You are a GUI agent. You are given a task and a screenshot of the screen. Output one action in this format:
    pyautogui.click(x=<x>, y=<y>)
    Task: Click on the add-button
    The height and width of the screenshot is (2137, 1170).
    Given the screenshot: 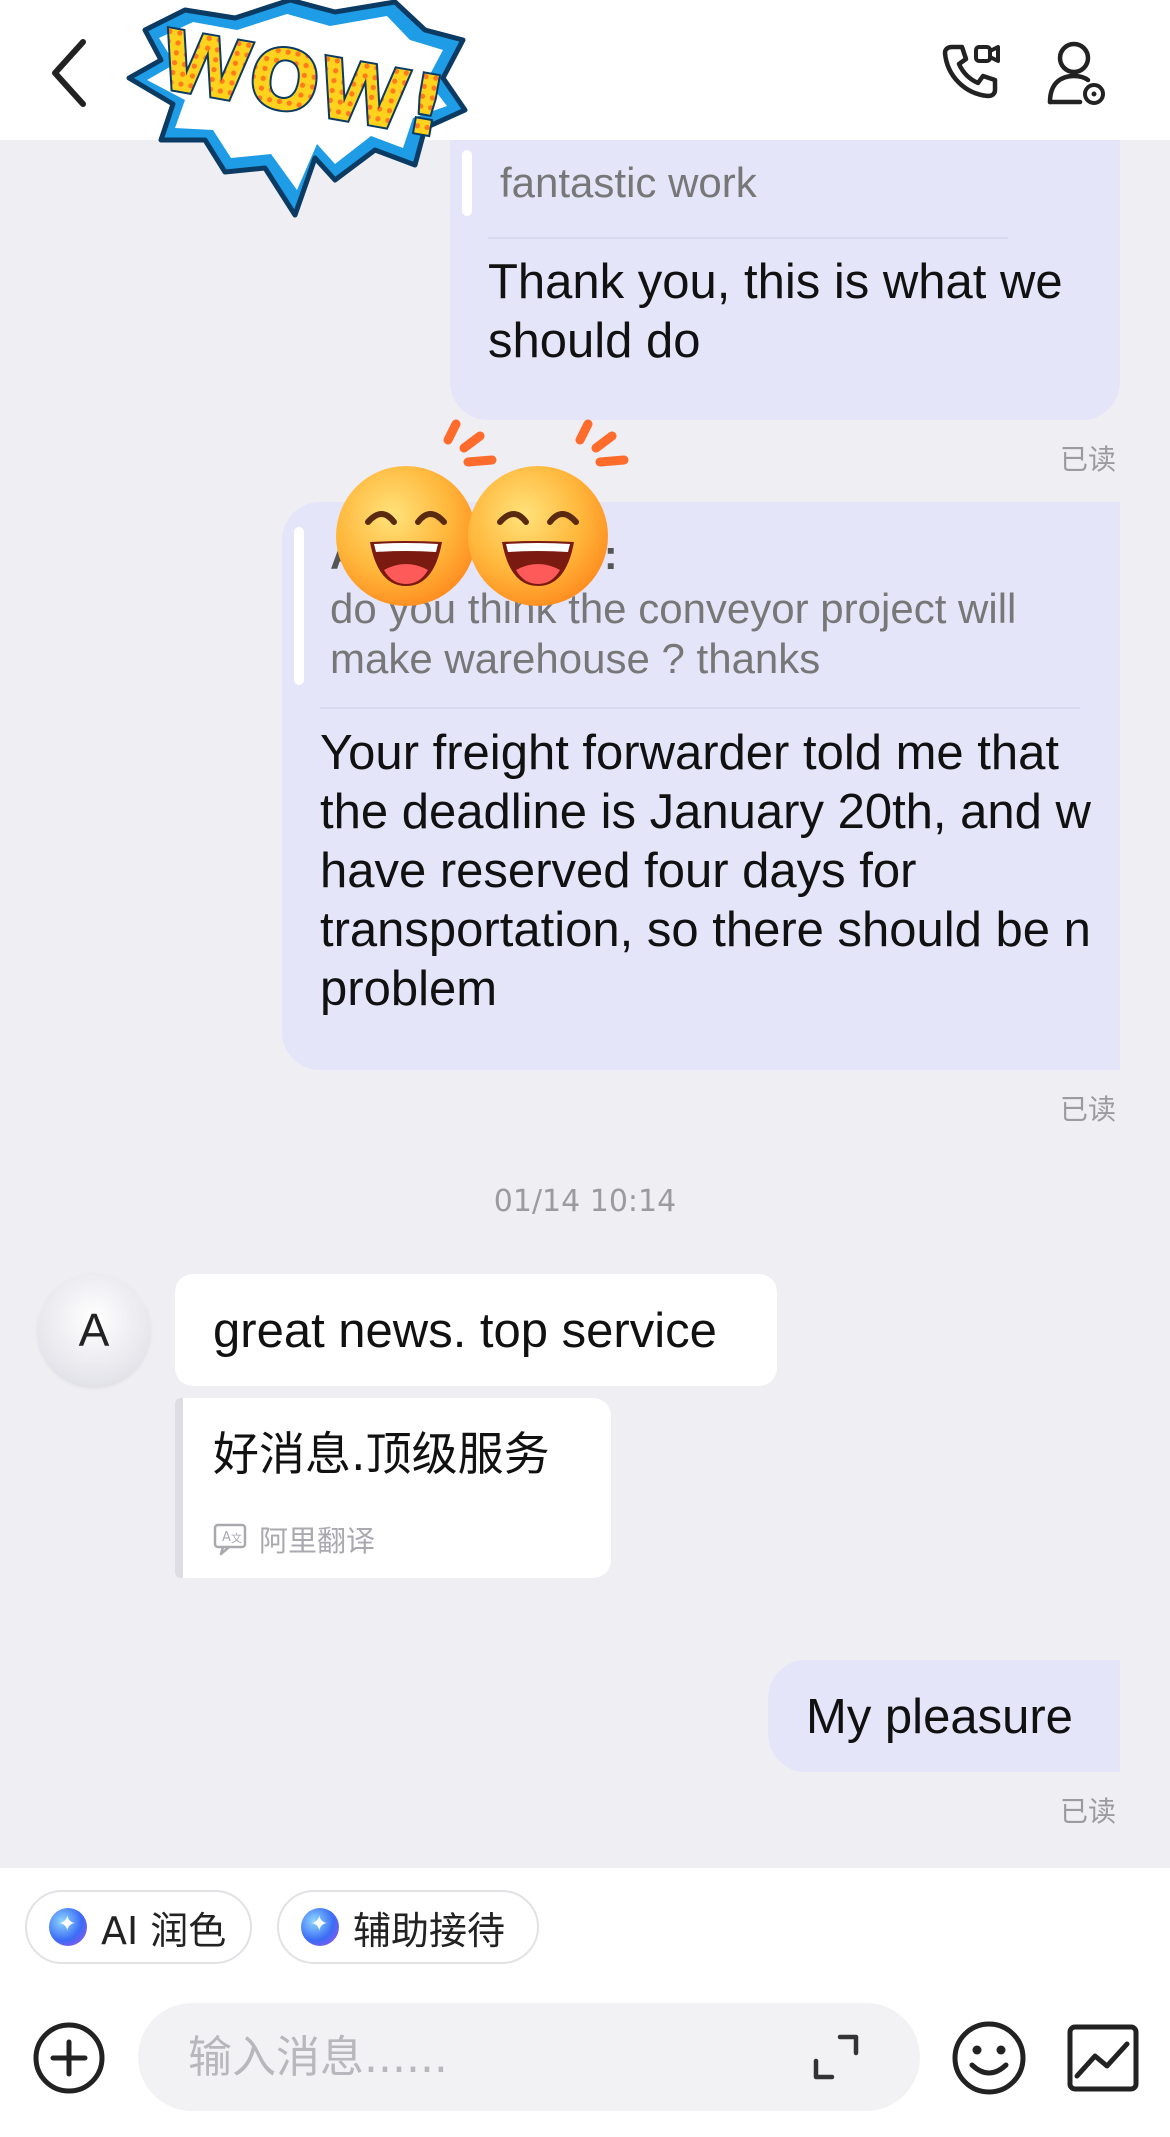 What is the action you would take?
    pyautogui.click(x=69, y=2058)
    